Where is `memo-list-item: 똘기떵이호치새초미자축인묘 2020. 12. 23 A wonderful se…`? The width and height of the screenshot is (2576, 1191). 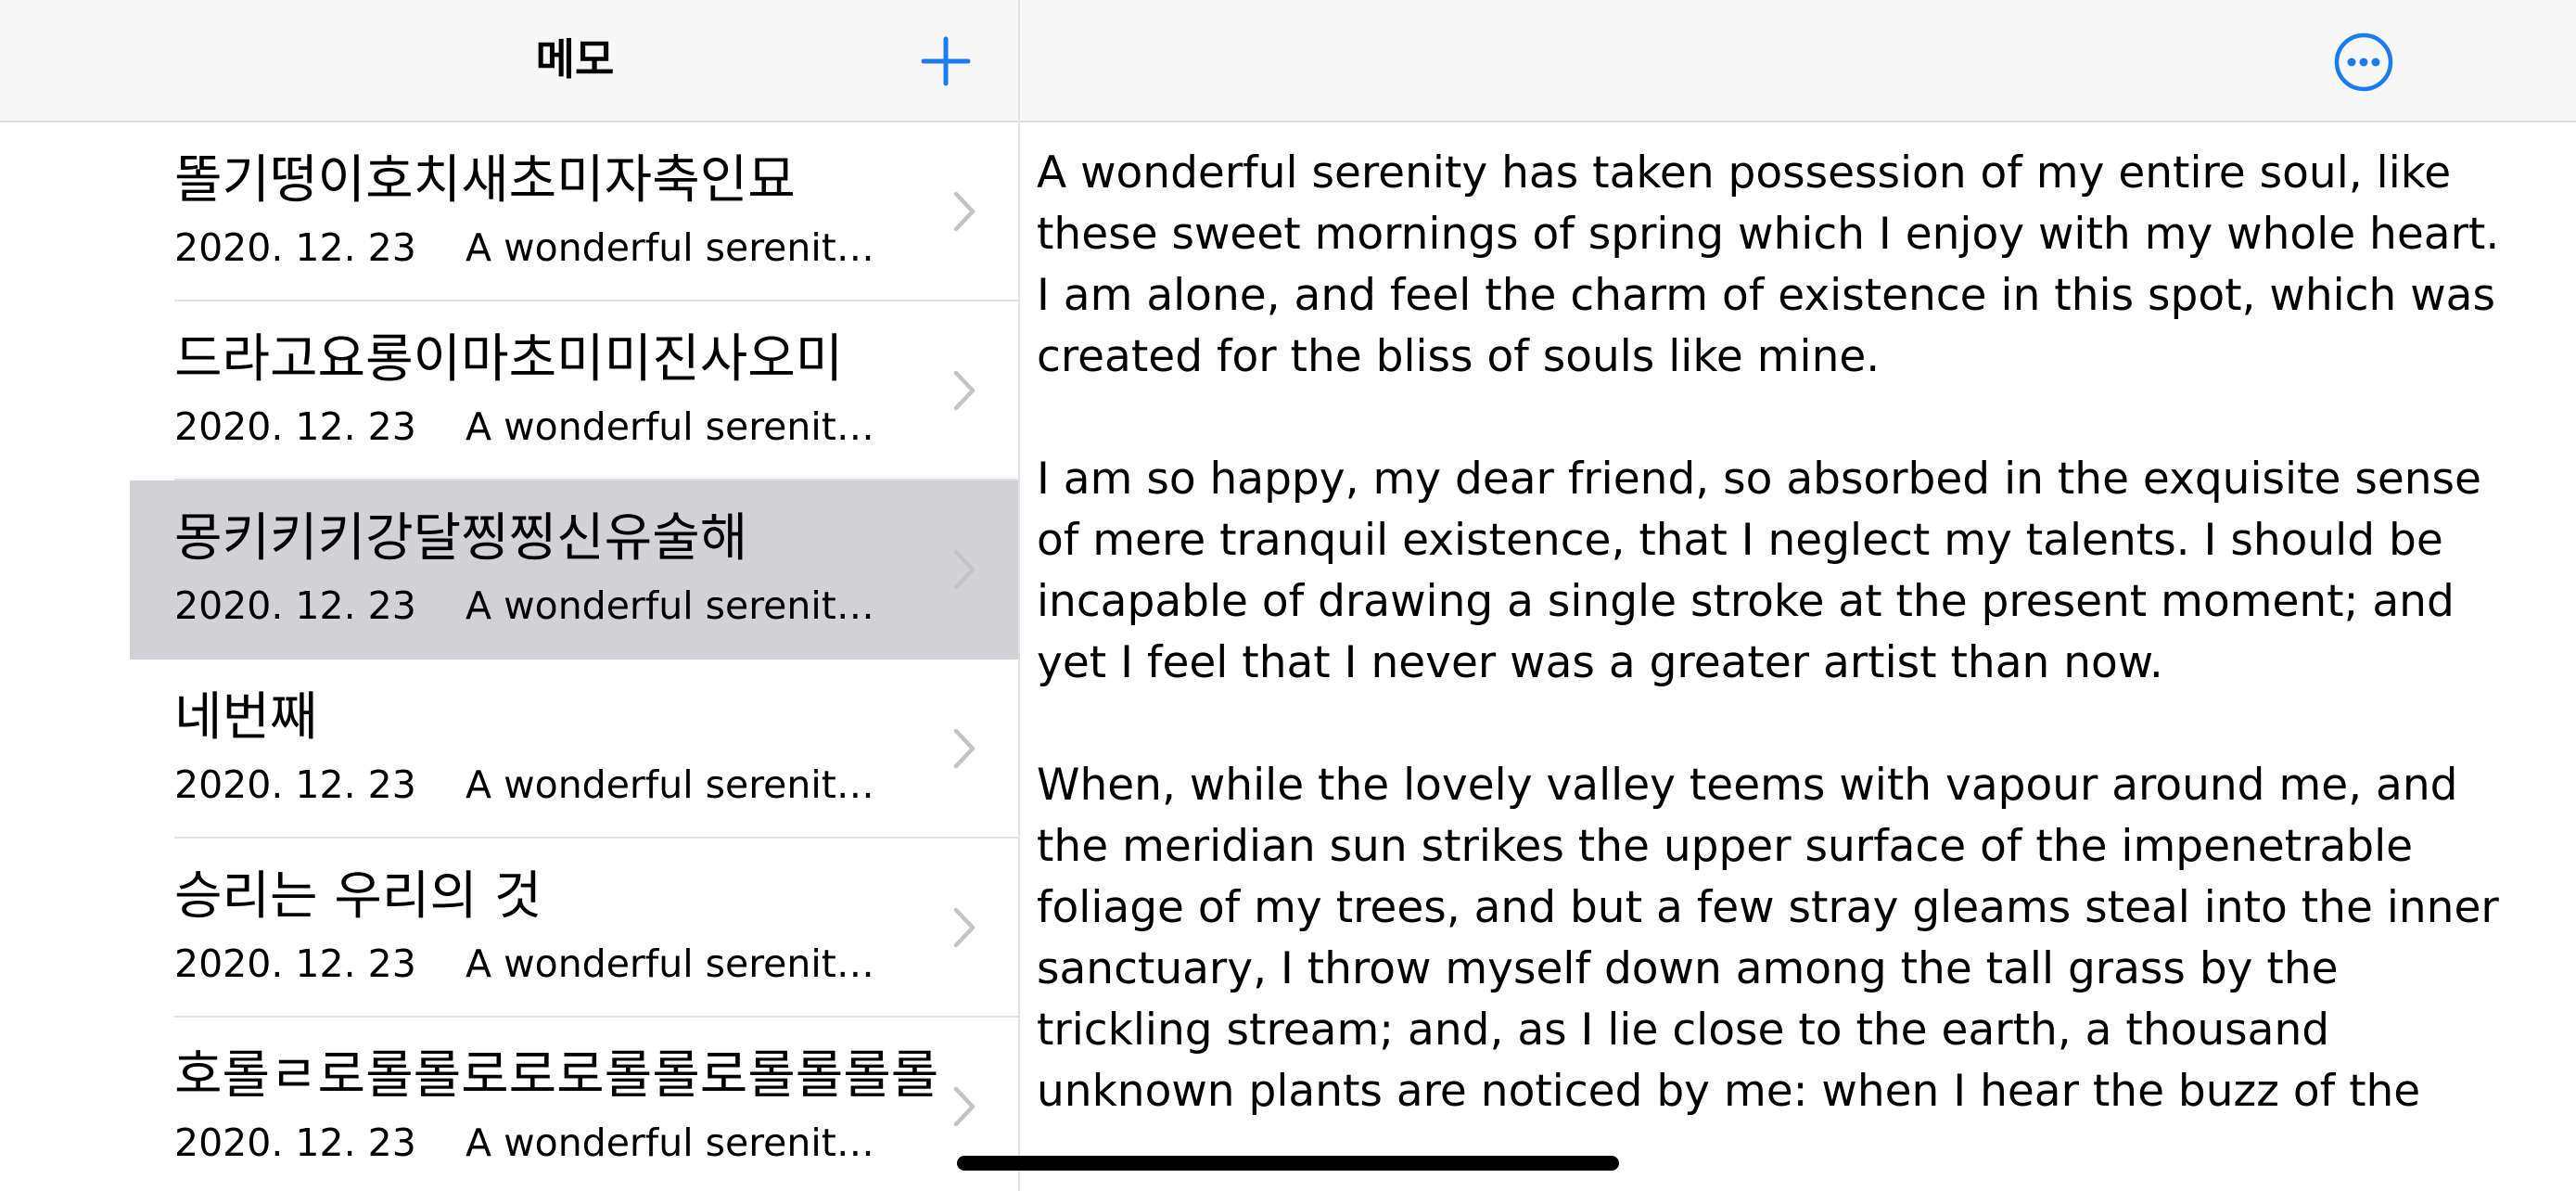 memo-list-item: 똘기떵이호치새초미자축인묘 2020. 12. 23 A wonderful se… is located at coordinates (574, 211).